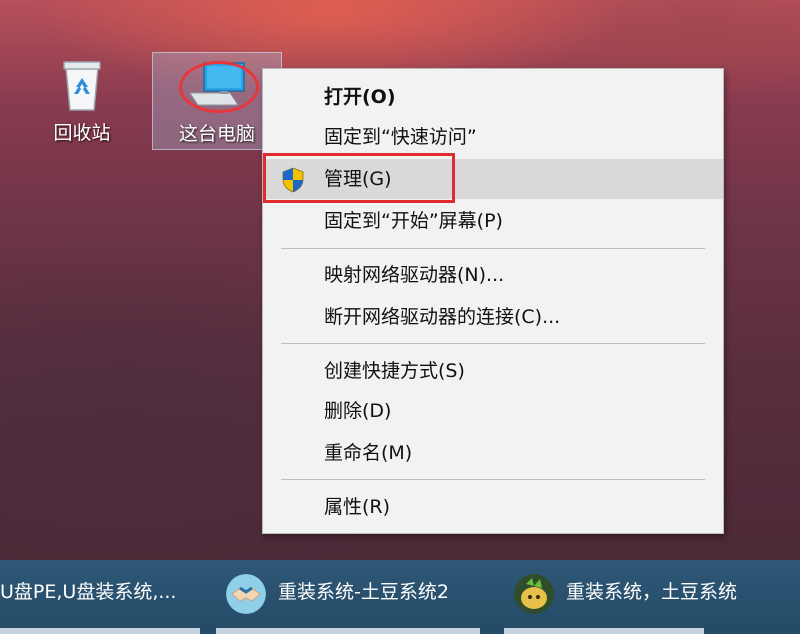 The image size is (800, 634). Describe the element at coordinates (493, 371) in the screenshot. I see `menu-item-create-shortcut: 创建快捷方式(S)` at that location.